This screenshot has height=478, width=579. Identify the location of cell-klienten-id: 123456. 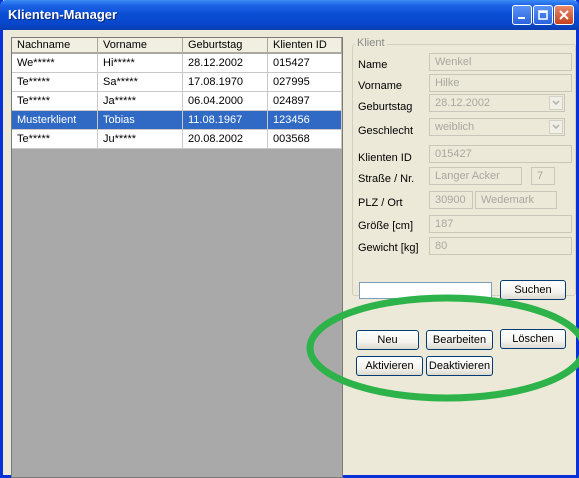
(305, 120).